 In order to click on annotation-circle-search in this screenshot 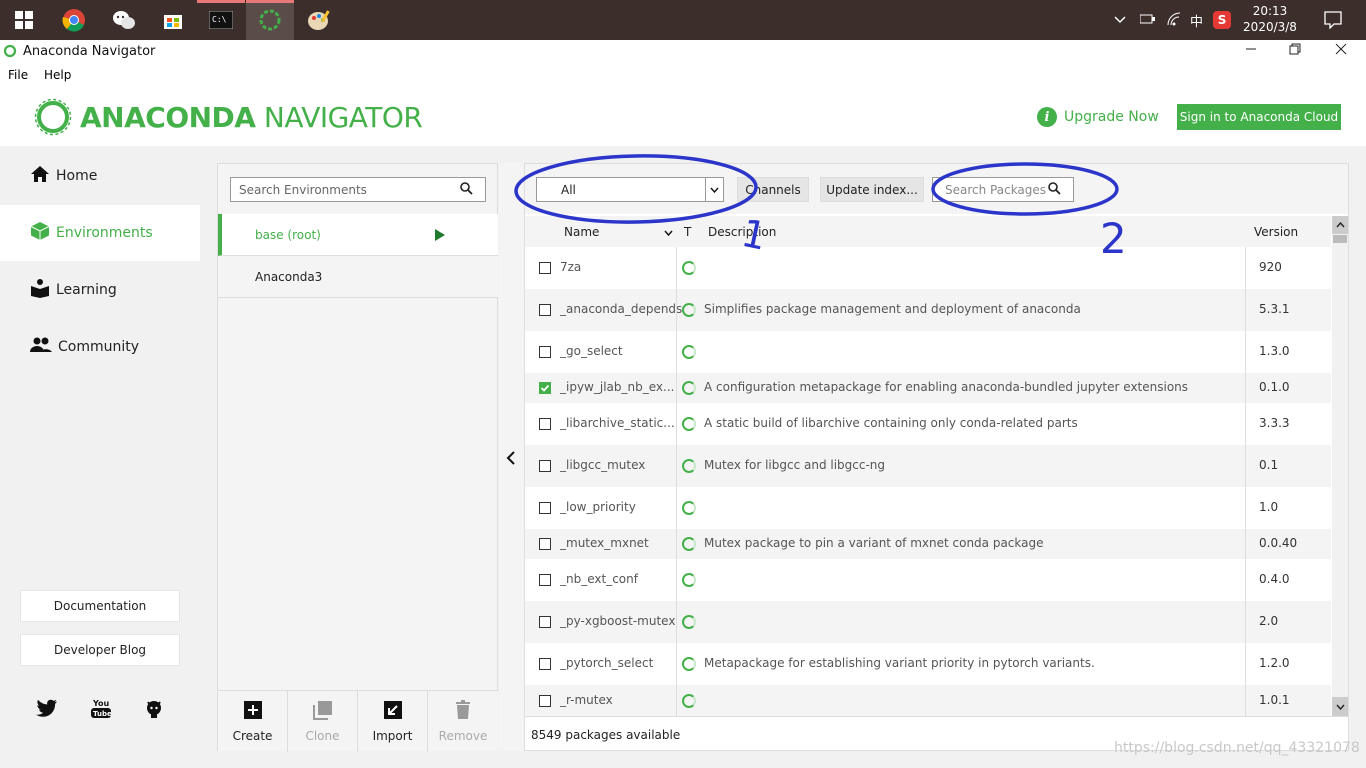, I will do `click(1025, 189)`.